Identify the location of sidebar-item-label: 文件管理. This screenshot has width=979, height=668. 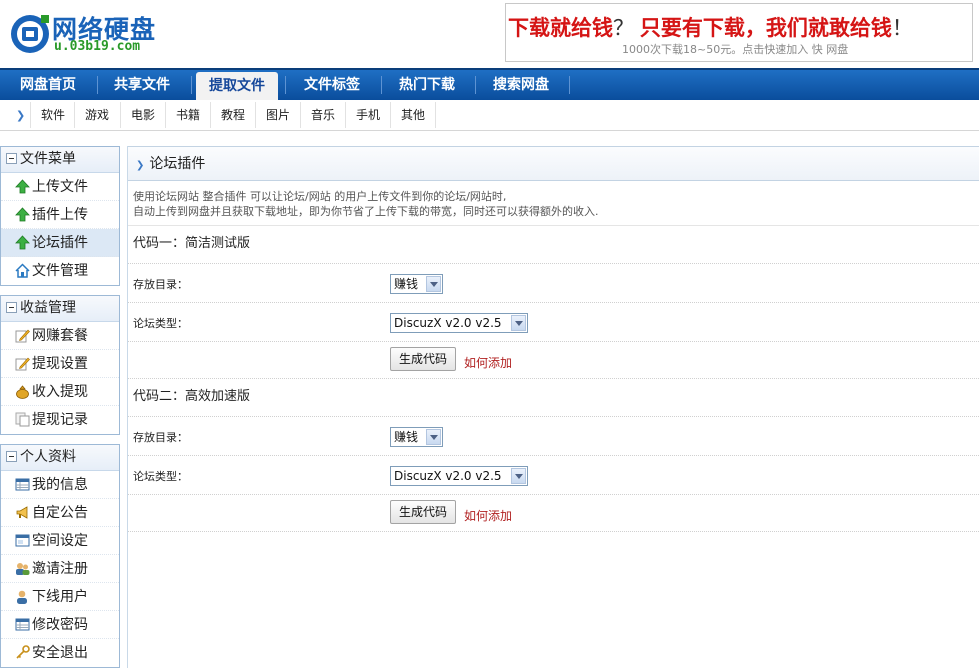
(60, 271).